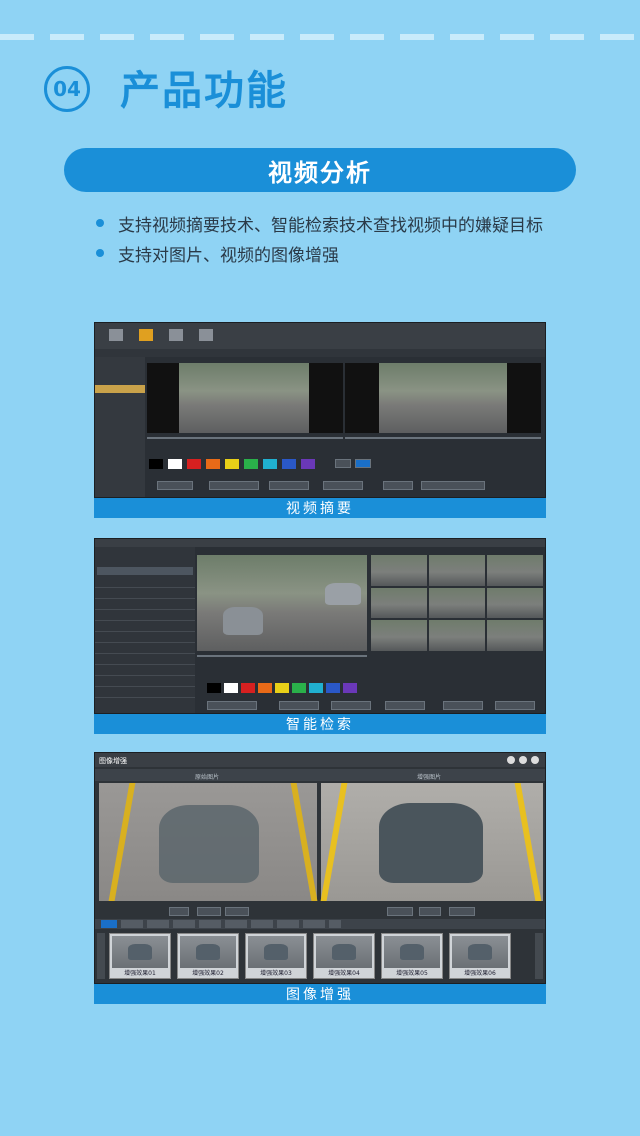 The height and width of the screenshot is (1136, 640). Describe the element at coordinates (343, 463) in the screenshot. I see `filter-button` at that location.